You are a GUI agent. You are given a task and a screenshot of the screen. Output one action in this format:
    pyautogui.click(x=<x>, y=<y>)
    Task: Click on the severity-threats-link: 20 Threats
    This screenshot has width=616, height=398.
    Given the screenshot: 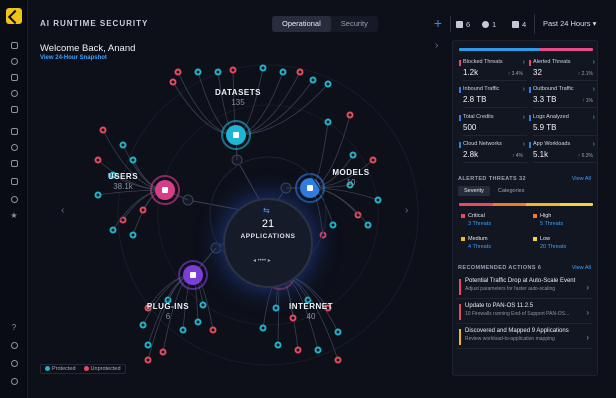 What is the action you would take?
    pyautogui.click(x=568, y=247)
    